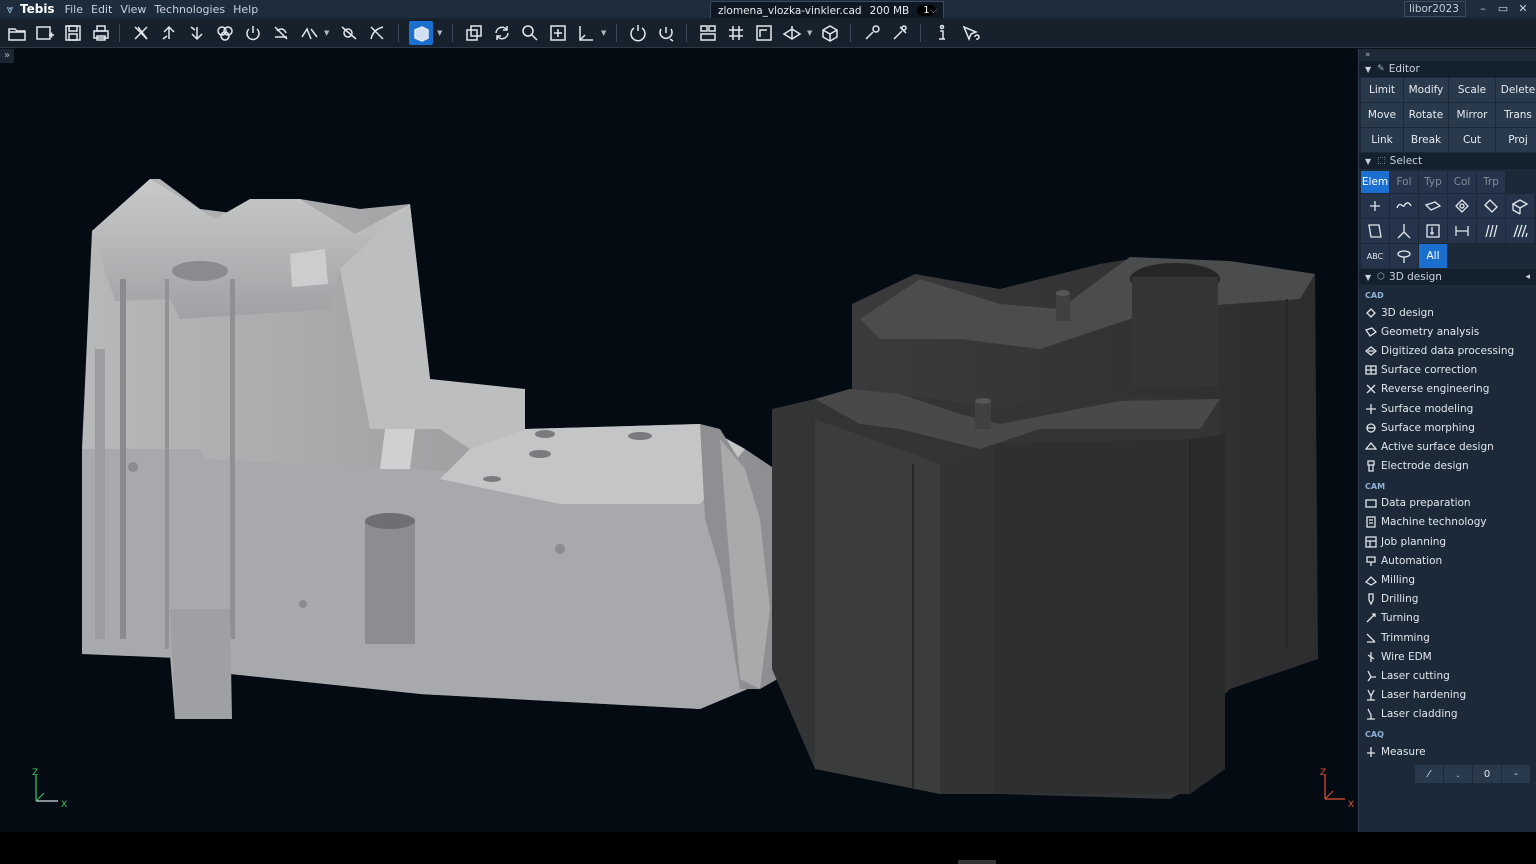  I want to click on menu-item-machine-technology: Machine technology, so click(1447, 522).